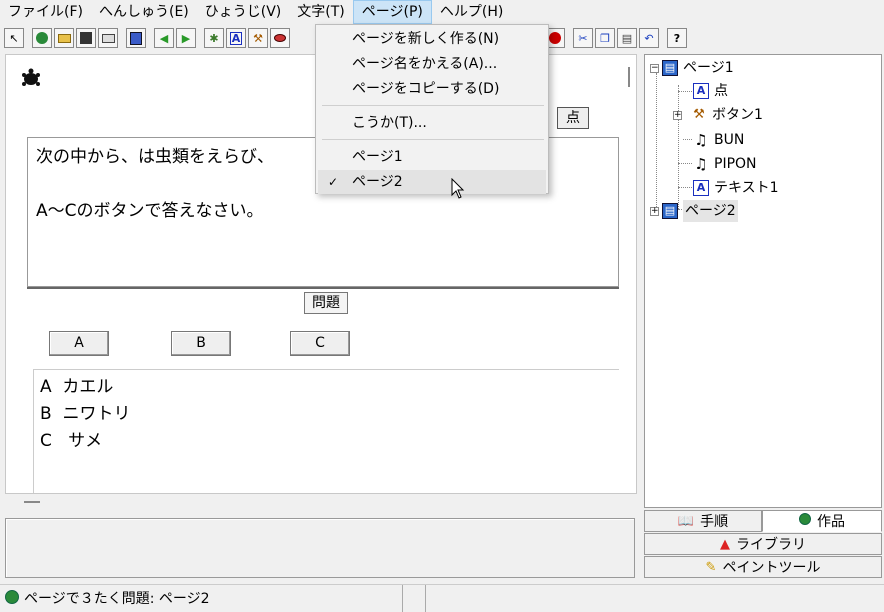  I want to click on answer-button-c: C, so click(320, 343).